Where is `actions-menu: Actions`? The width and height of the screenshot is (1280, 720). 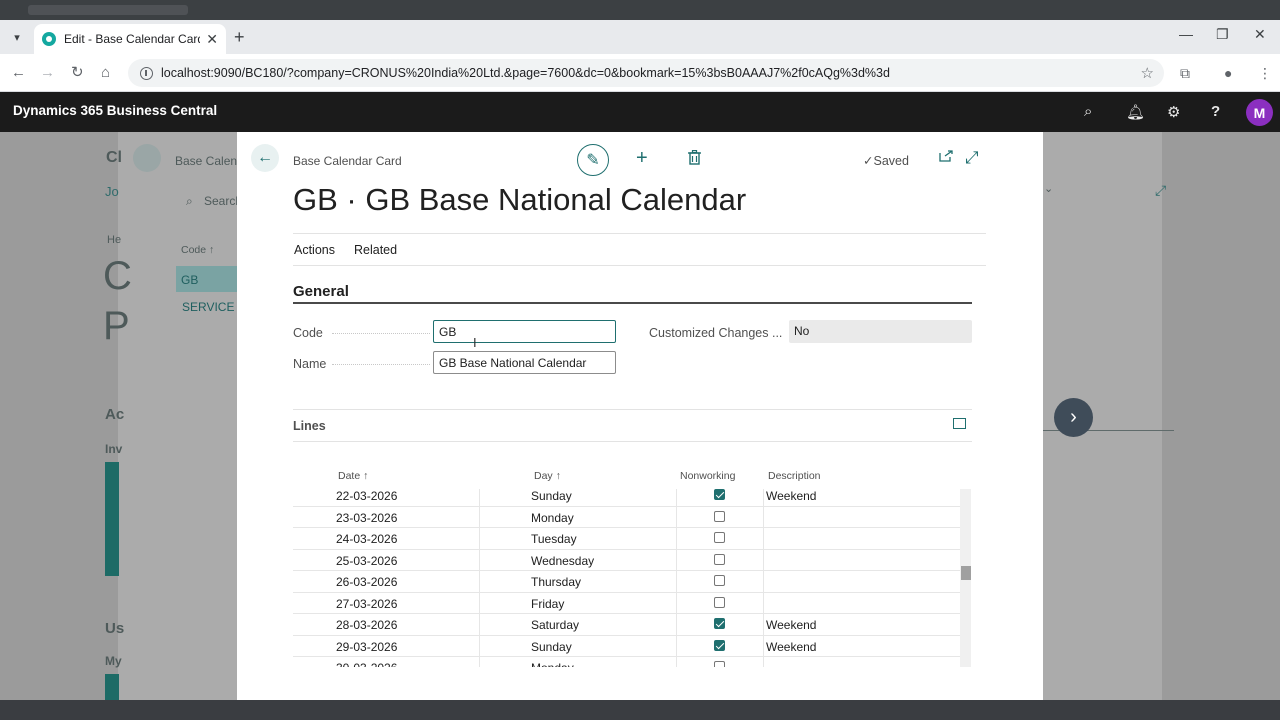
actions-menu: Actions is located at coordinates (314, 250).